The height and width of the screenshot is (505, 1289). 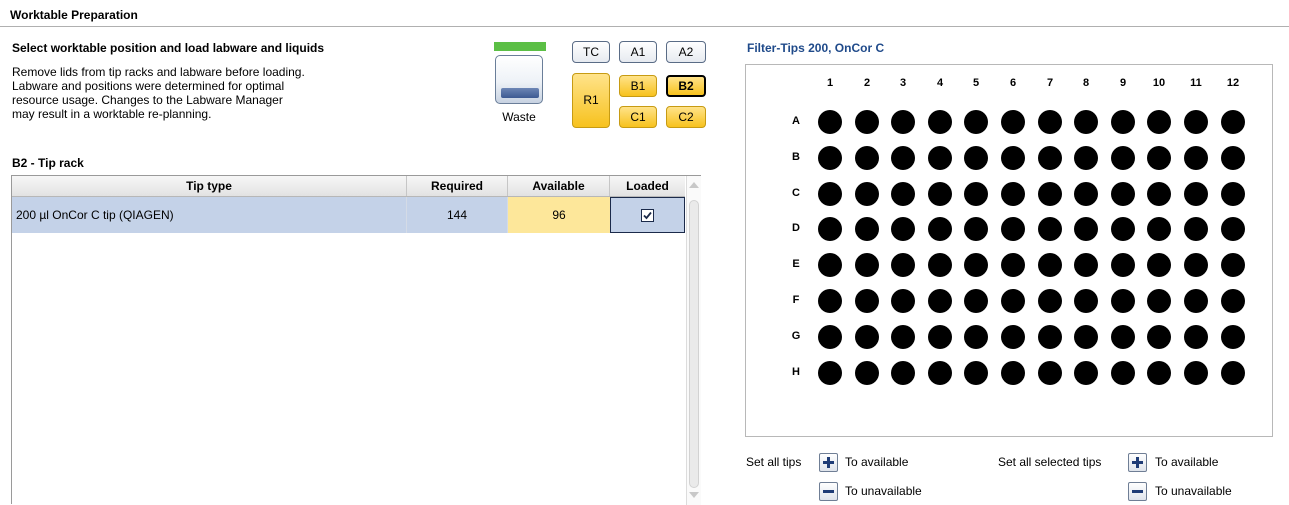 I want to click on position-r1-button: R1, so click(x=591, y=100).